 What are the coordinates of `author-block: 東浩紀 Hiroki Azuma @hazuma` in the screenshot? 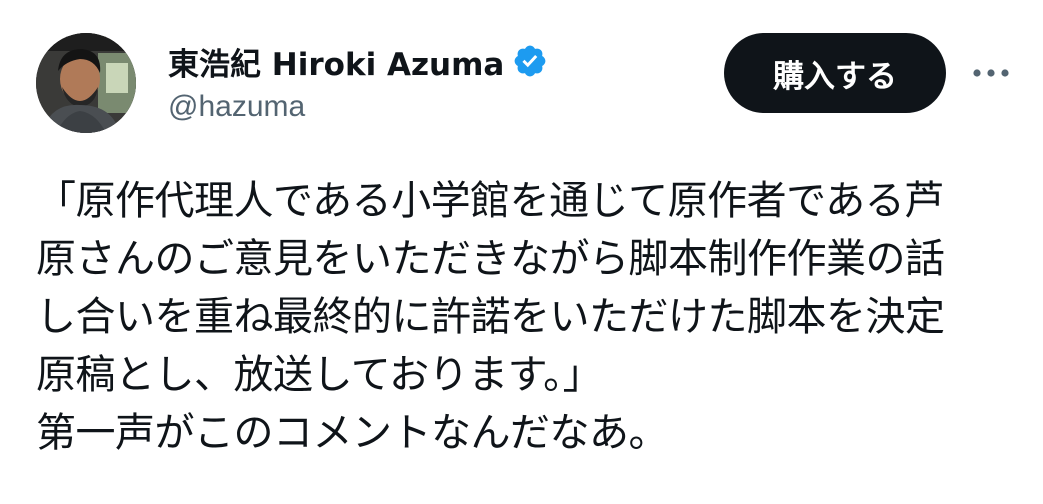 It's located at (358, 81).